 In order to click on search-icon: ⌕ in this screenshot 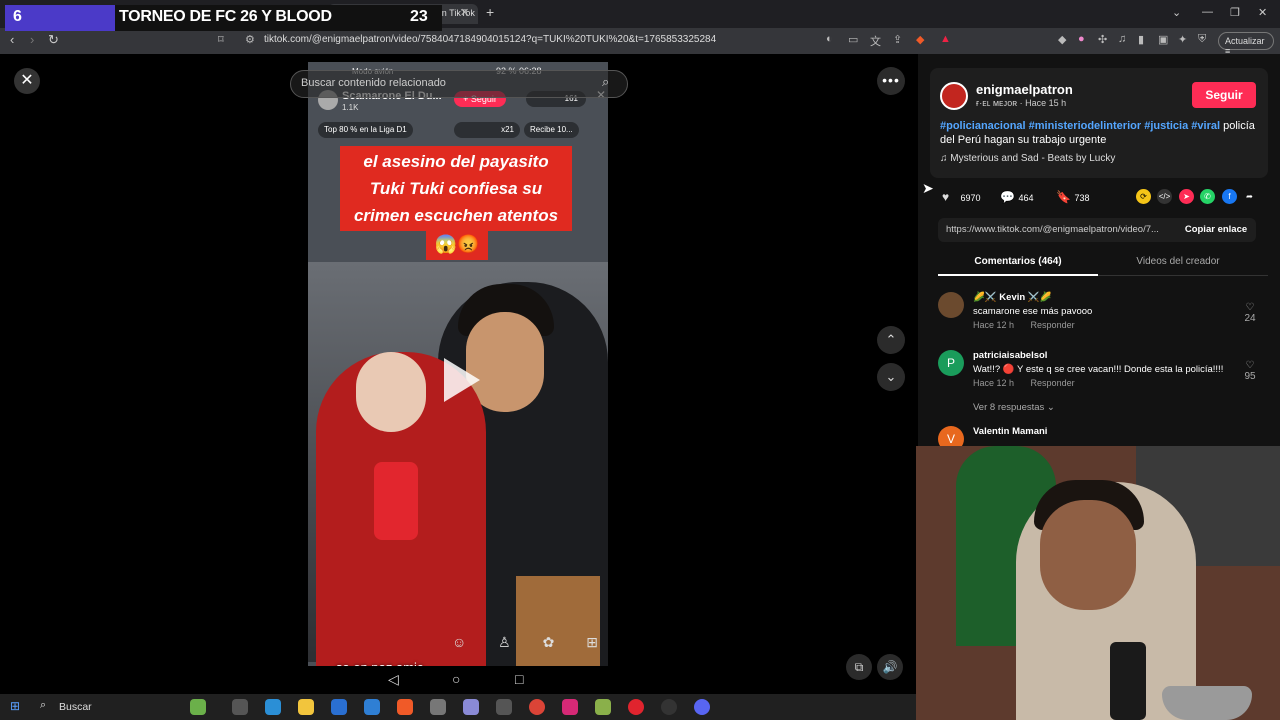, I will do `click(605, 82)`.